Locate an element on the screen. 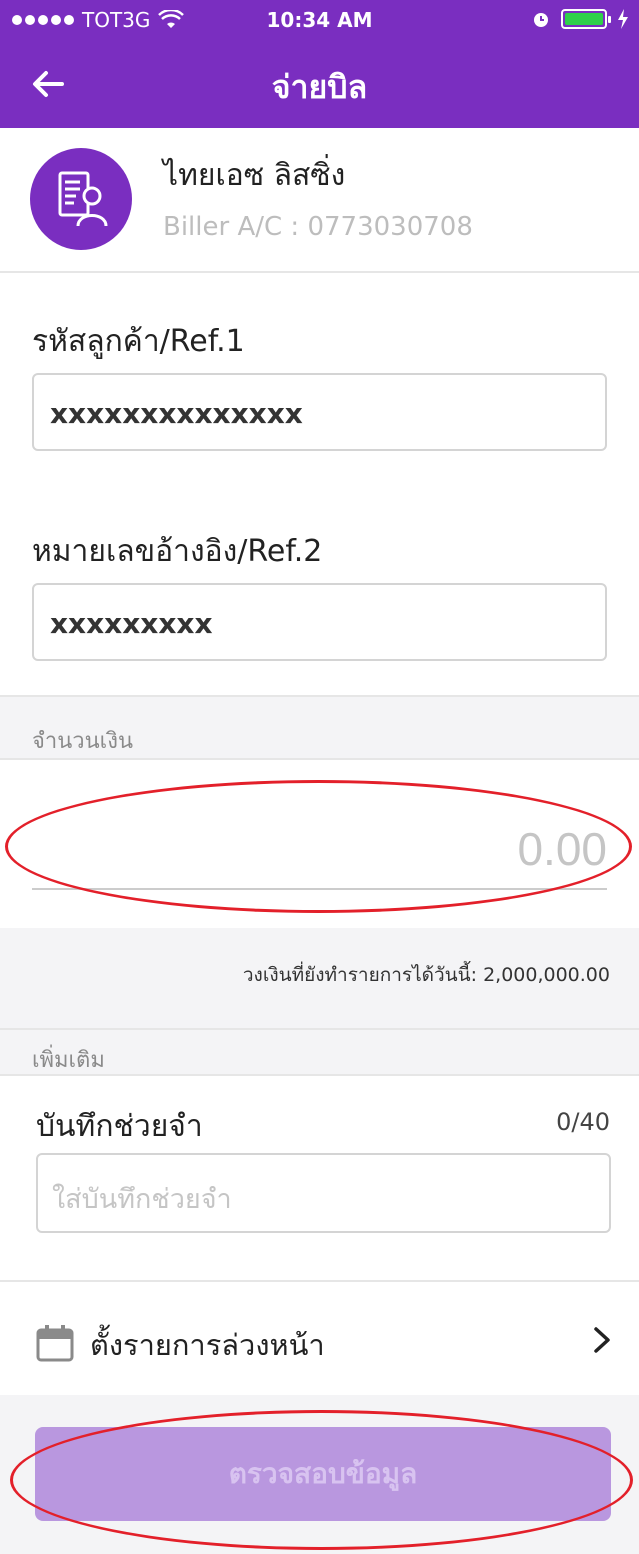  biller-name: ไทยเอซ ลิสซิ่ง is located at coordinates (254, 175).